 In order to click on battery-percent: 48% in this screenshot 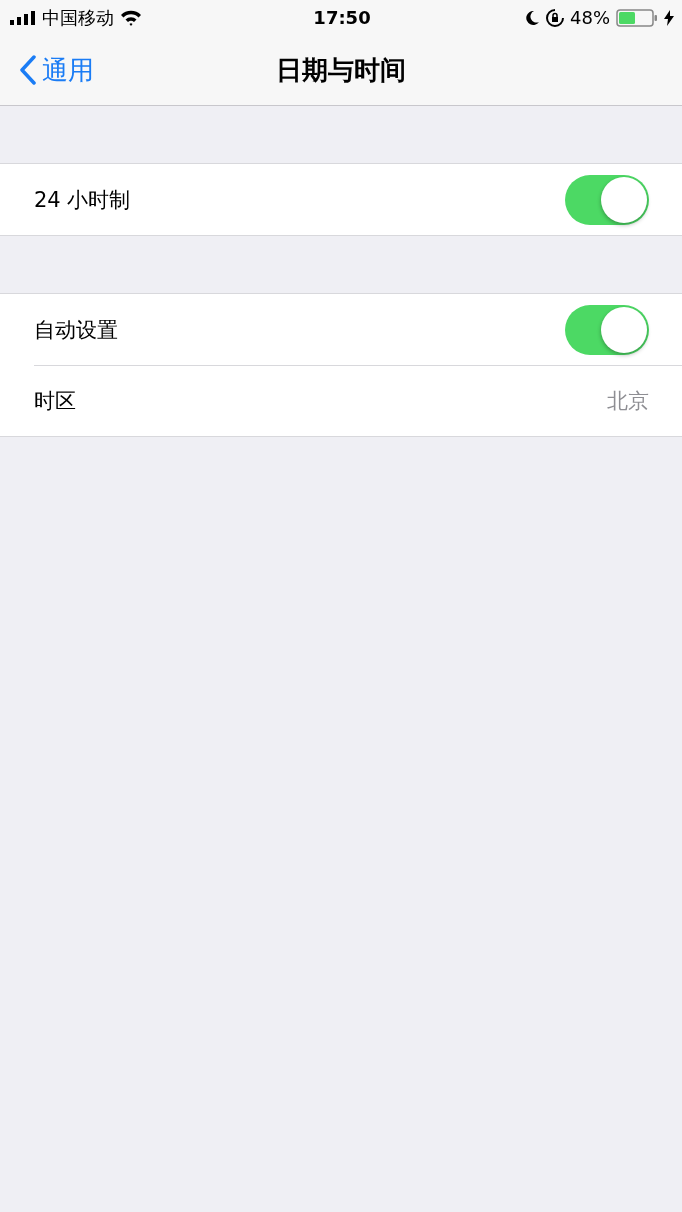, I will do `click(590, 17)`.